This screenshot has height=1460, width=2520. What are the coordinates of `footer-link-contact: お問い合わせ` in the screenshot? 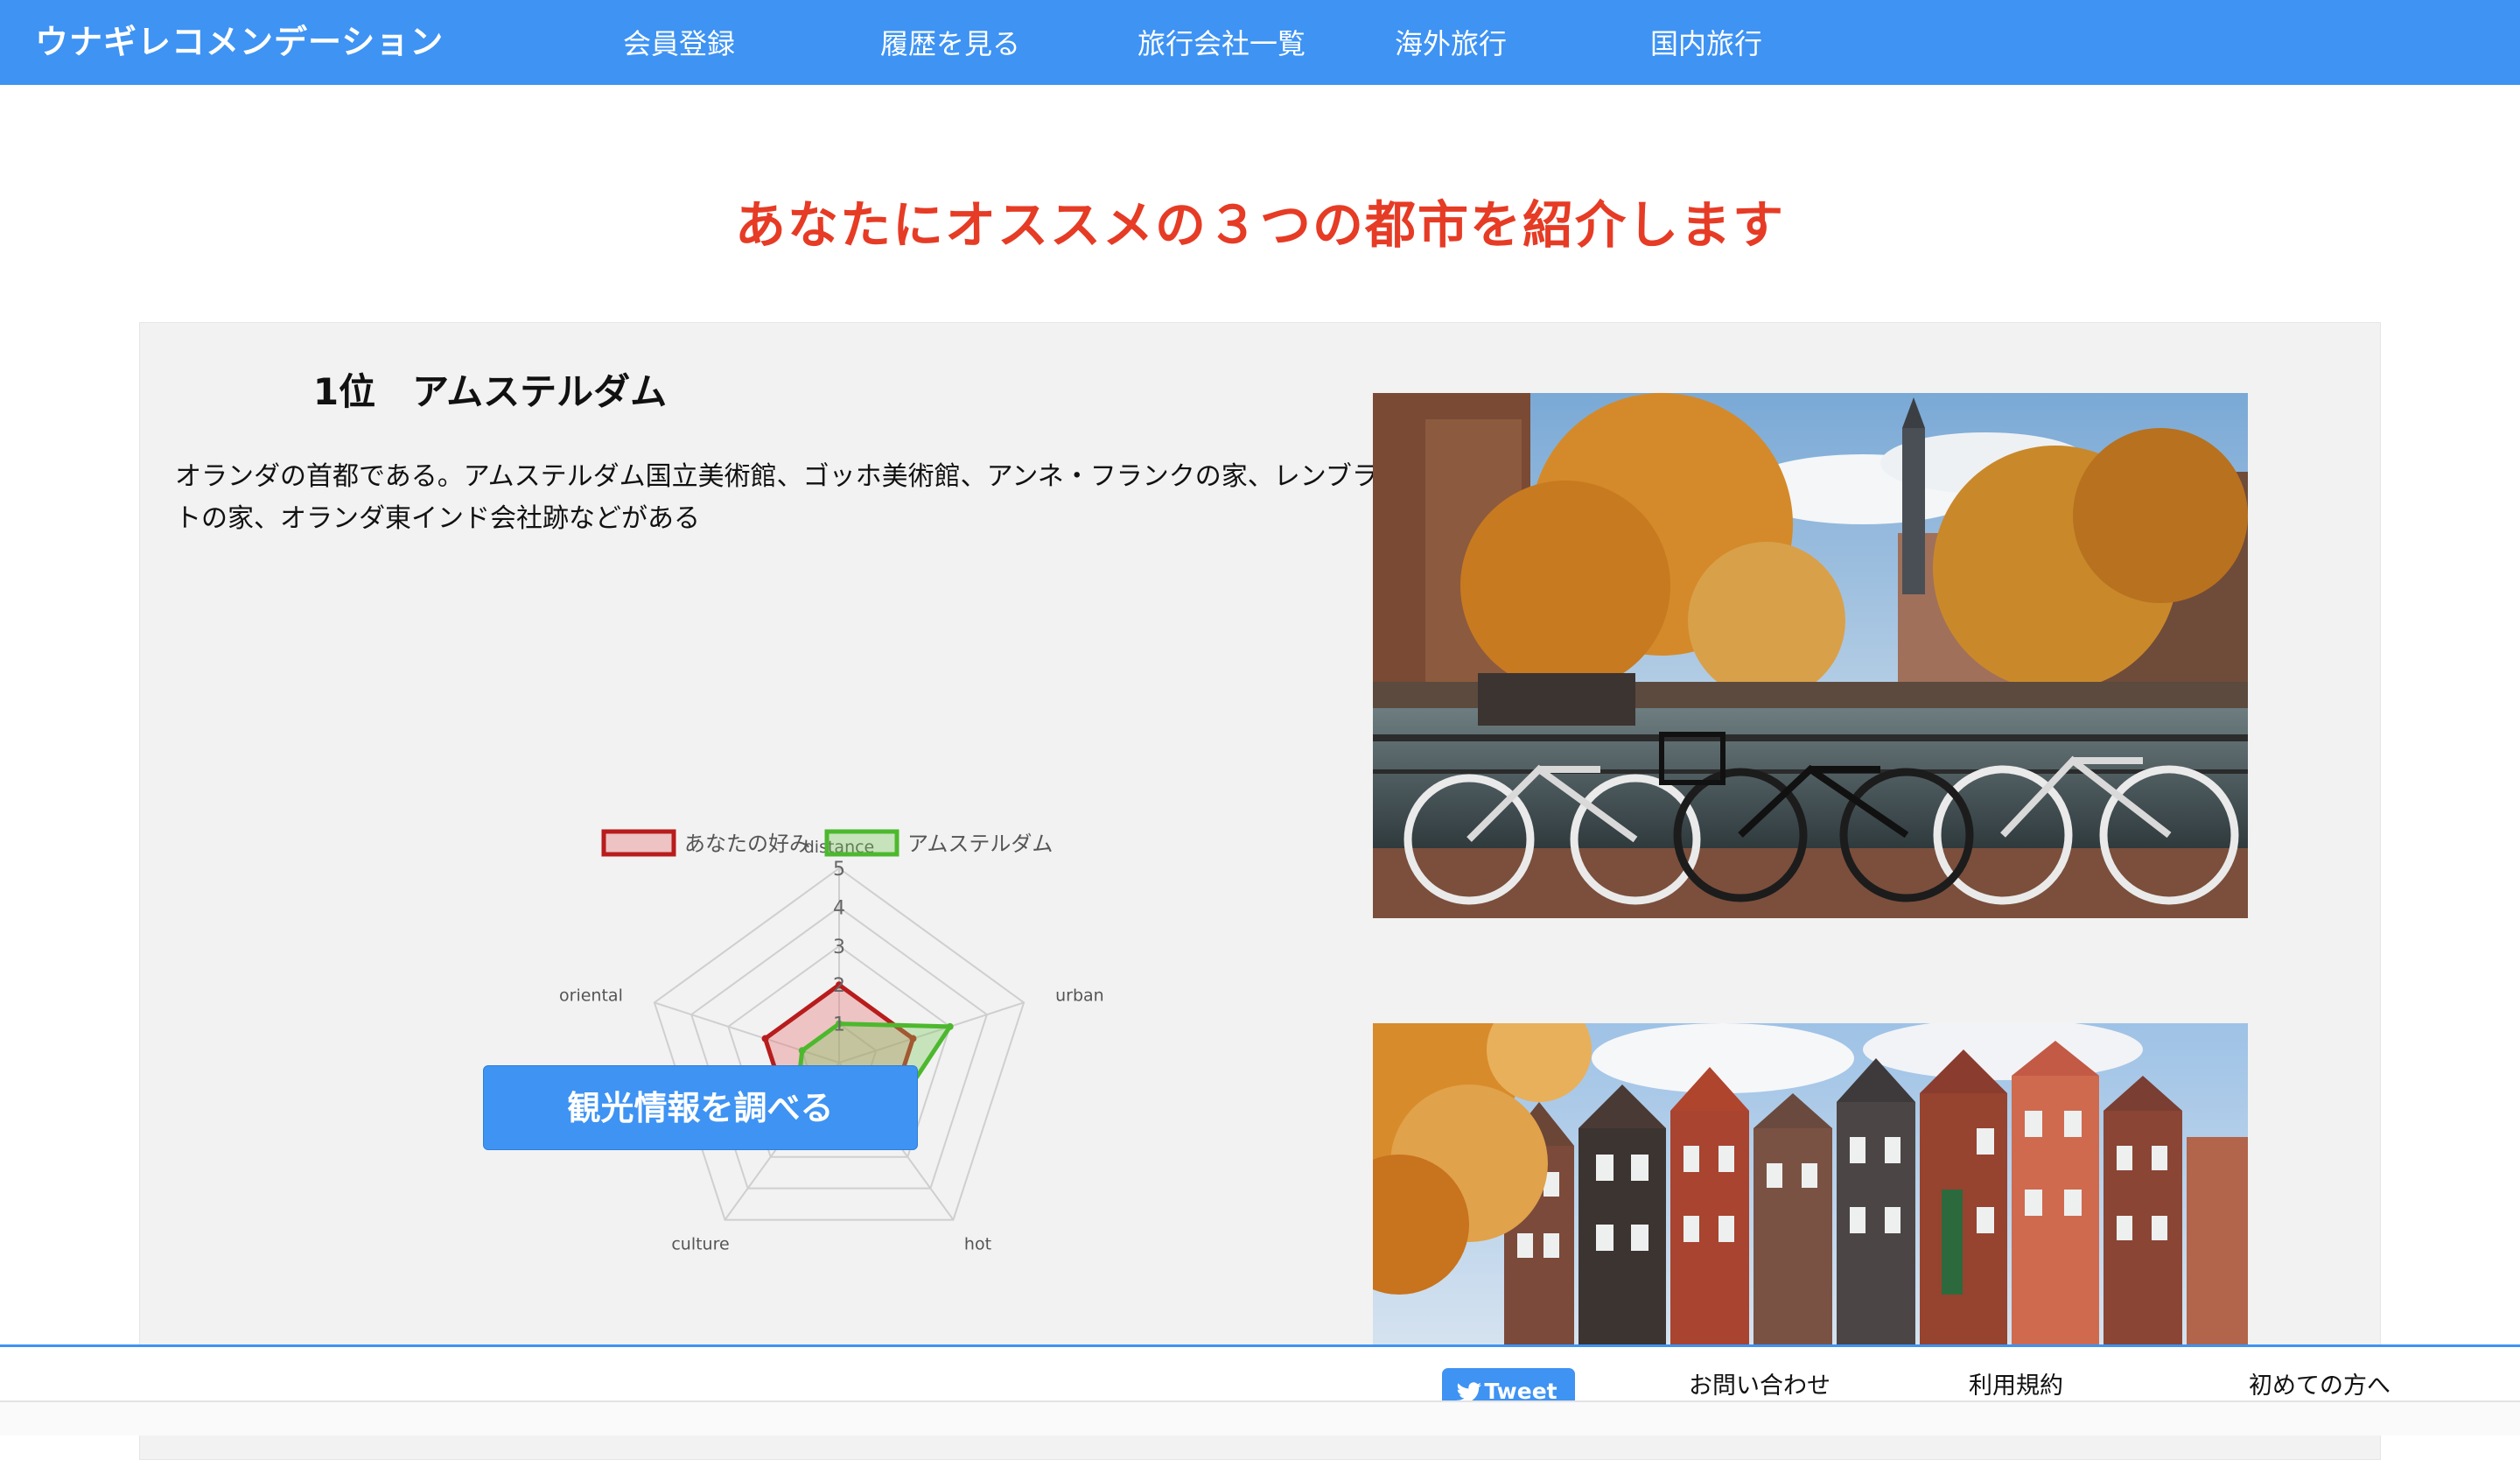 It's located at (1759, 1383).